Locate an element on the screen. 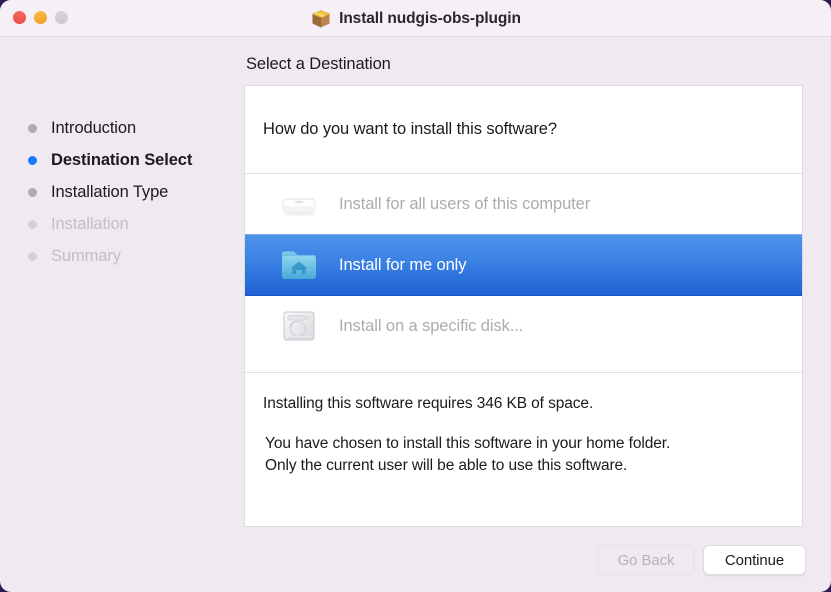  sidebar-step-introduction: Introduction is located at coordinates (128, 128).